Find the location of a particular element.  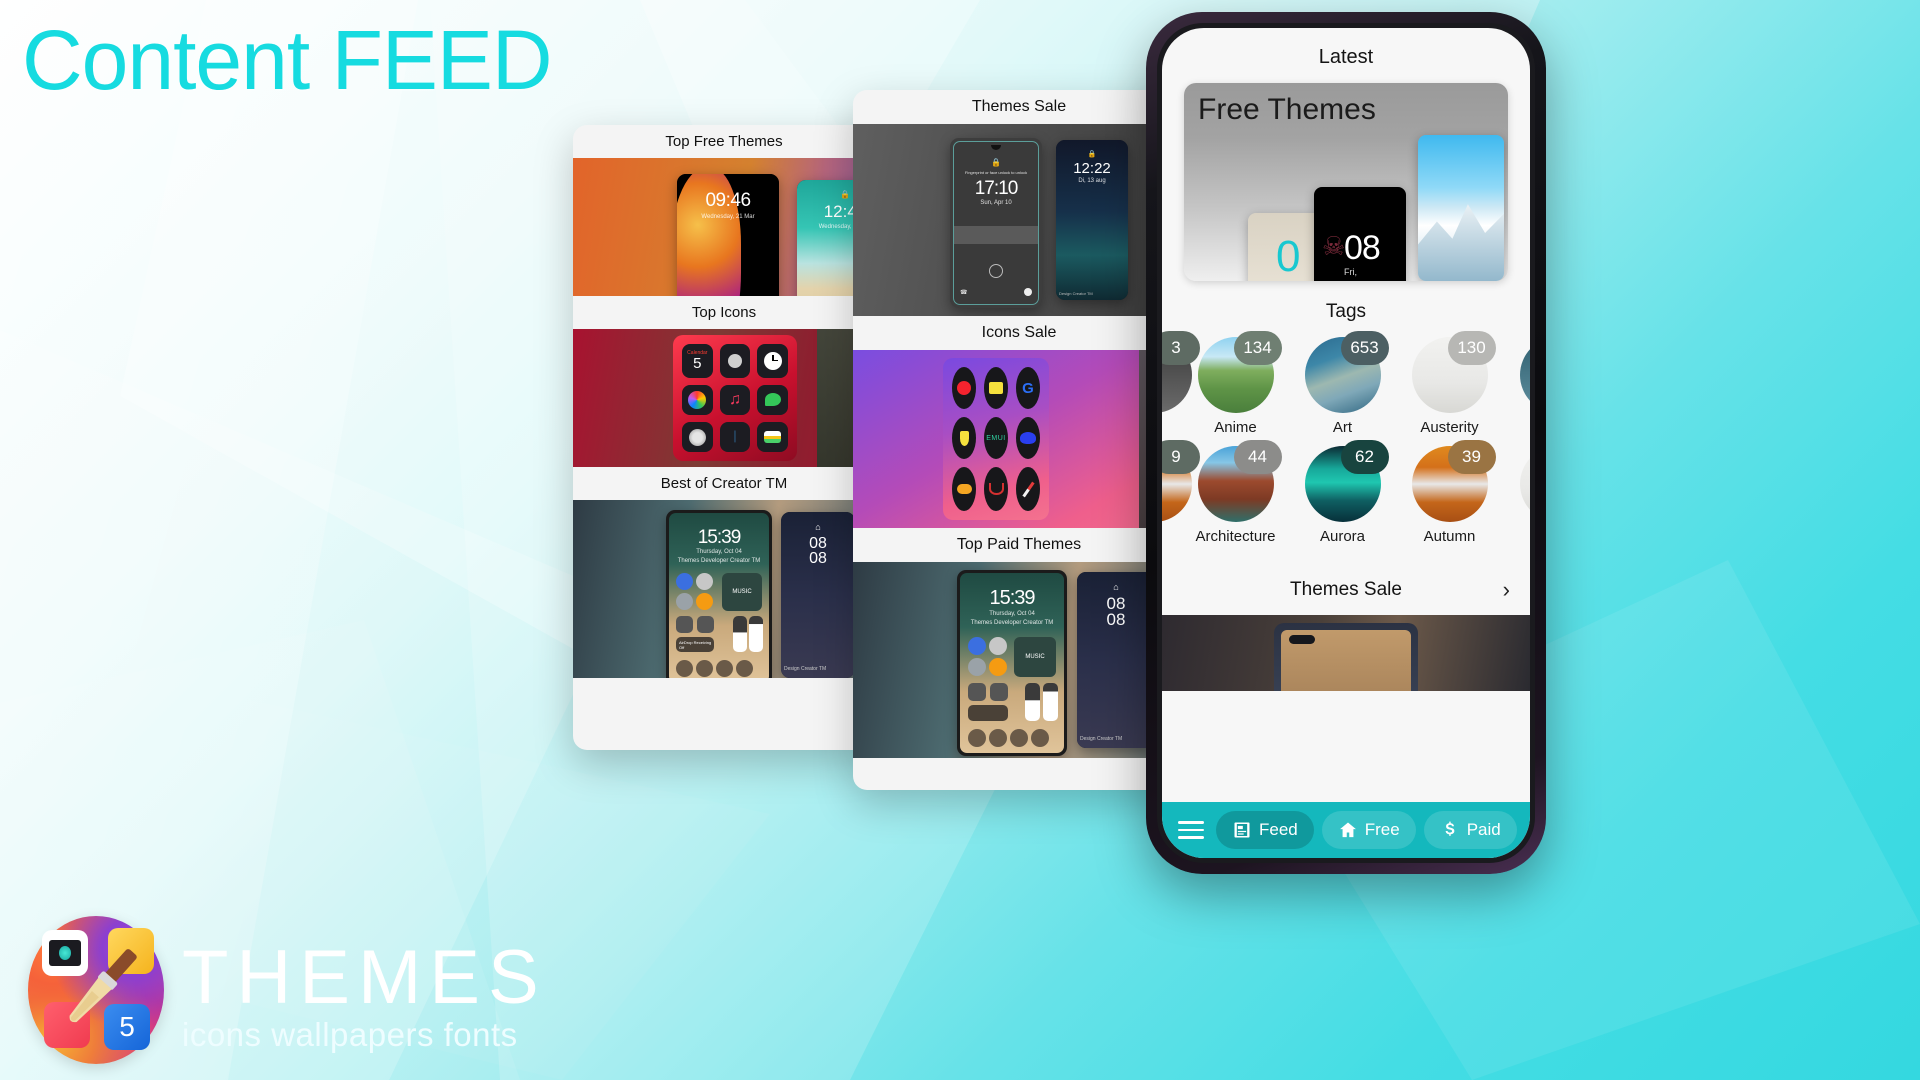

tag-count-badge: 653 is located at coordinates (1364, 348).